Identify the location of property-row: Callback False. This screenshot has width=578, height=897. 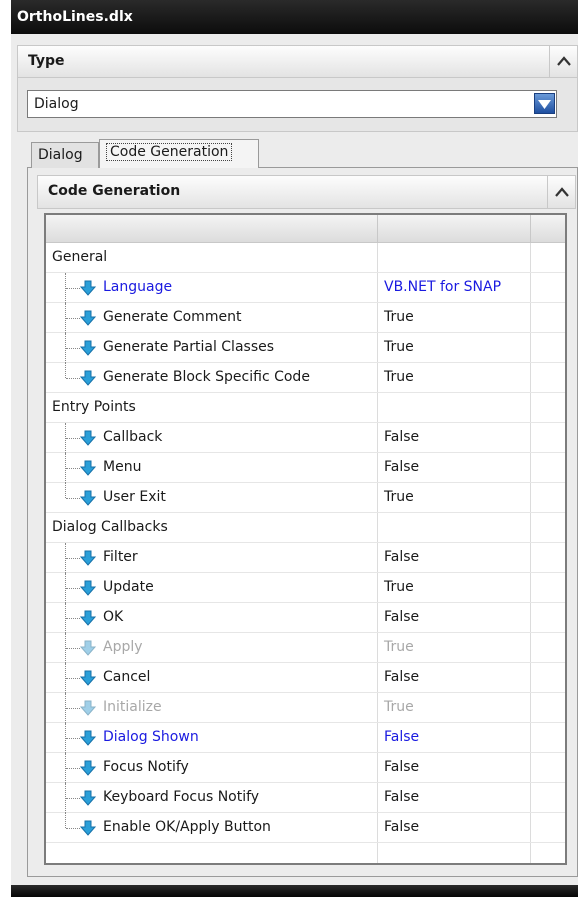
(305, 438).